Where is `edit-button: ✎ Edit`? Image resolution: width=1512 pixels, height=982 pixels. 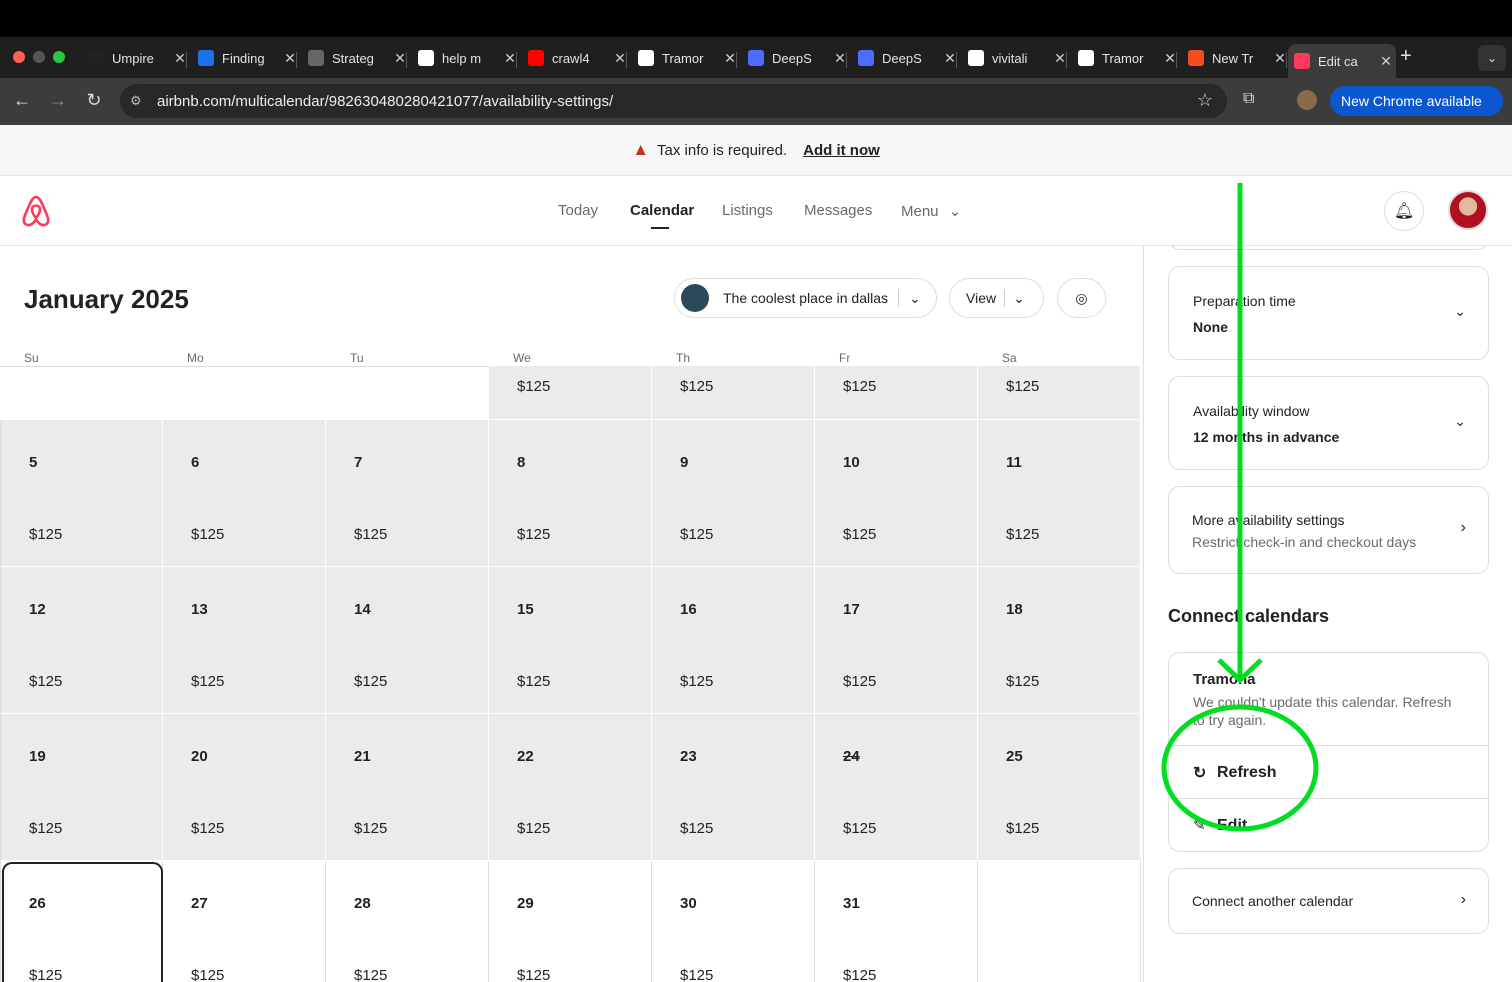
edit-button: ✎ Edit is located at coordinates (1328, 825).